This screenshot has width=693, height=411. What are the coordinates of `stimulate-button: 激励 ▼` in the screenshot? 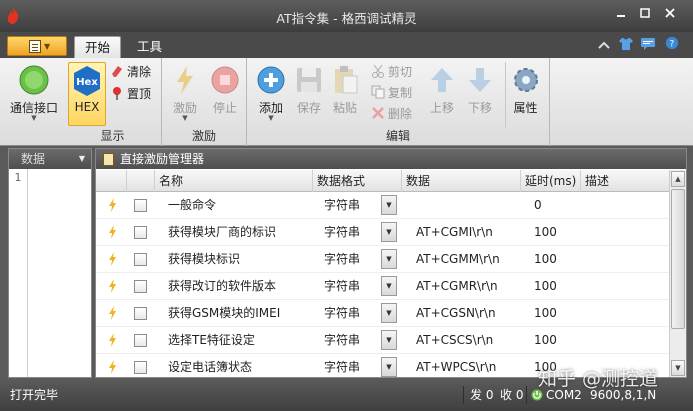 It's located at (185, 95).